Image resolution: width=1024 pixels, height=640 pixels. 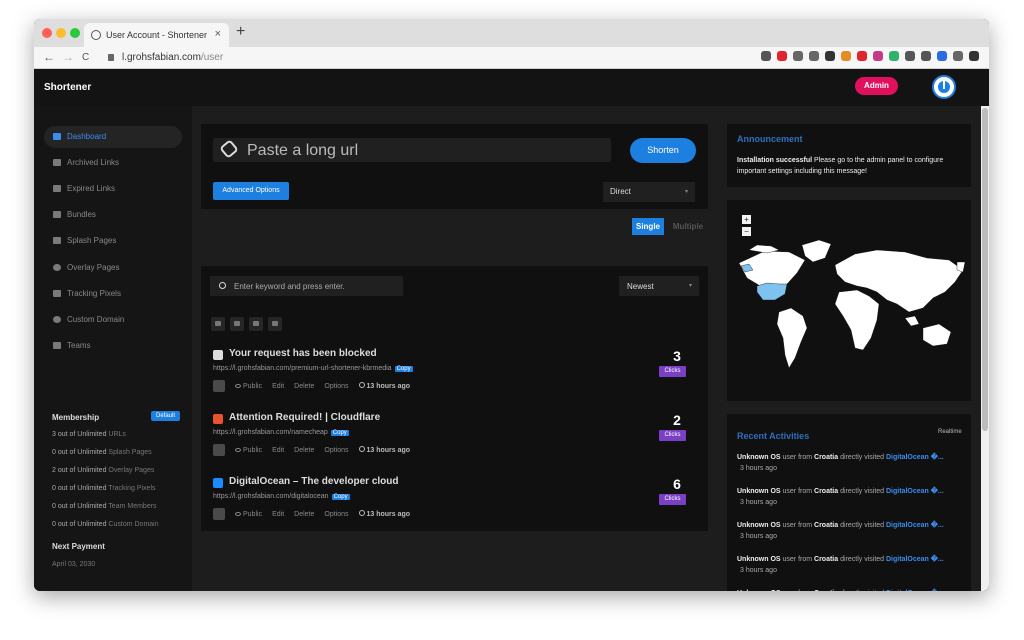 I want to click on long-url-input: Paste a long url, so click(x=302, y=151).